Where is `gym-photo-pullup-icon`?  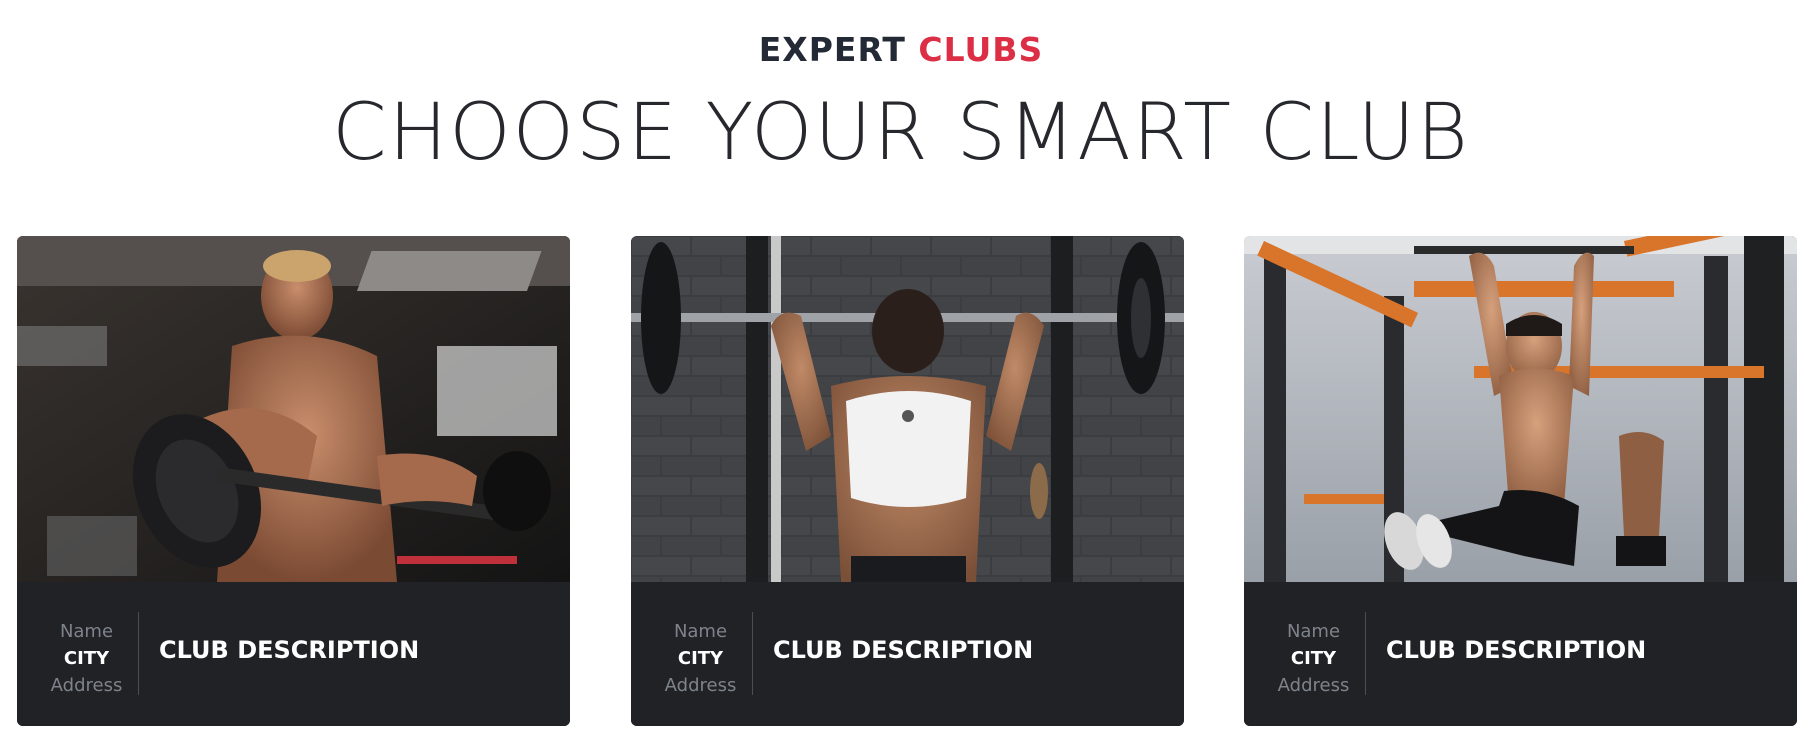 gym-photo-pullup-icon is located at coordinates (1520, 409).